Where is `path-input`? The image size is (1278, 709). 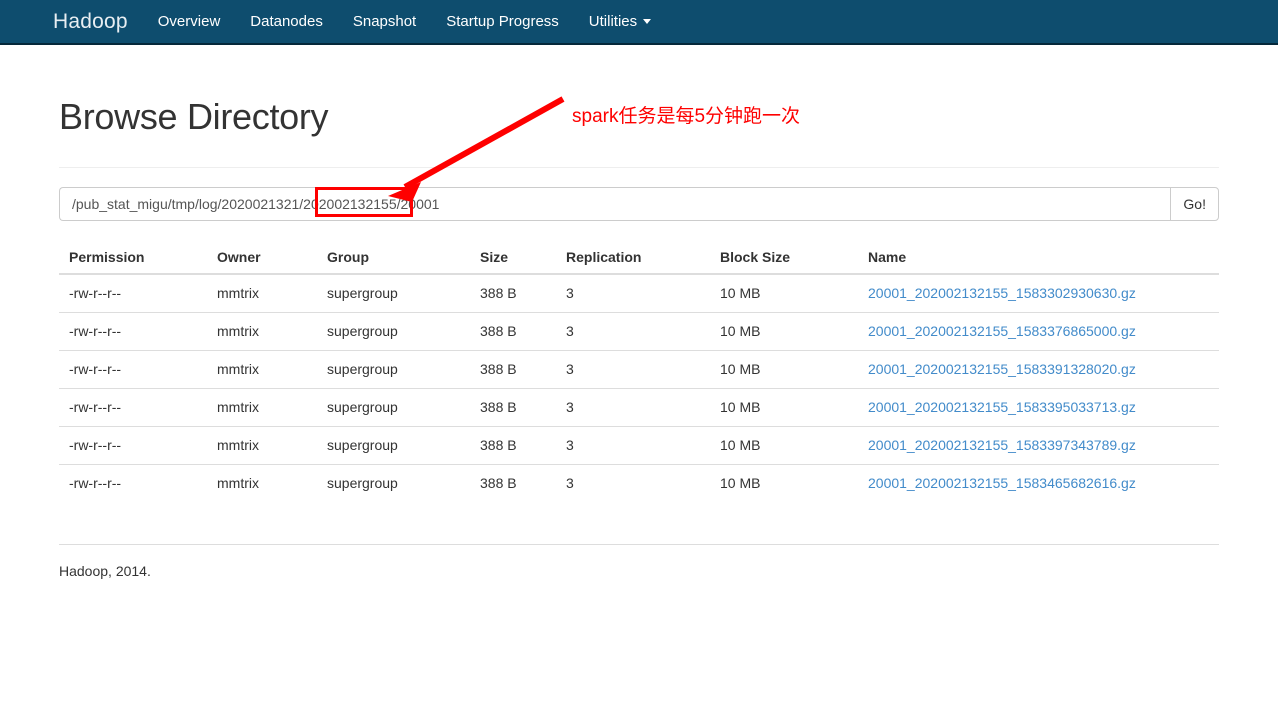
path-input is located at coordinates (615, 203).